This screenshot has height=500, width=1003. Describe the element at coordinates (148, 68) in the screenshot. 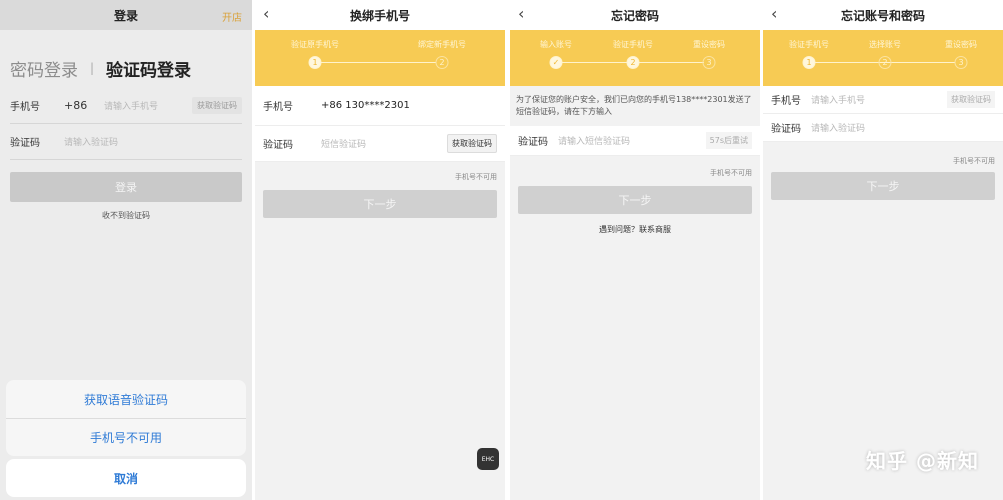

I see `tab-sms-login: 验证码登录` at that location.